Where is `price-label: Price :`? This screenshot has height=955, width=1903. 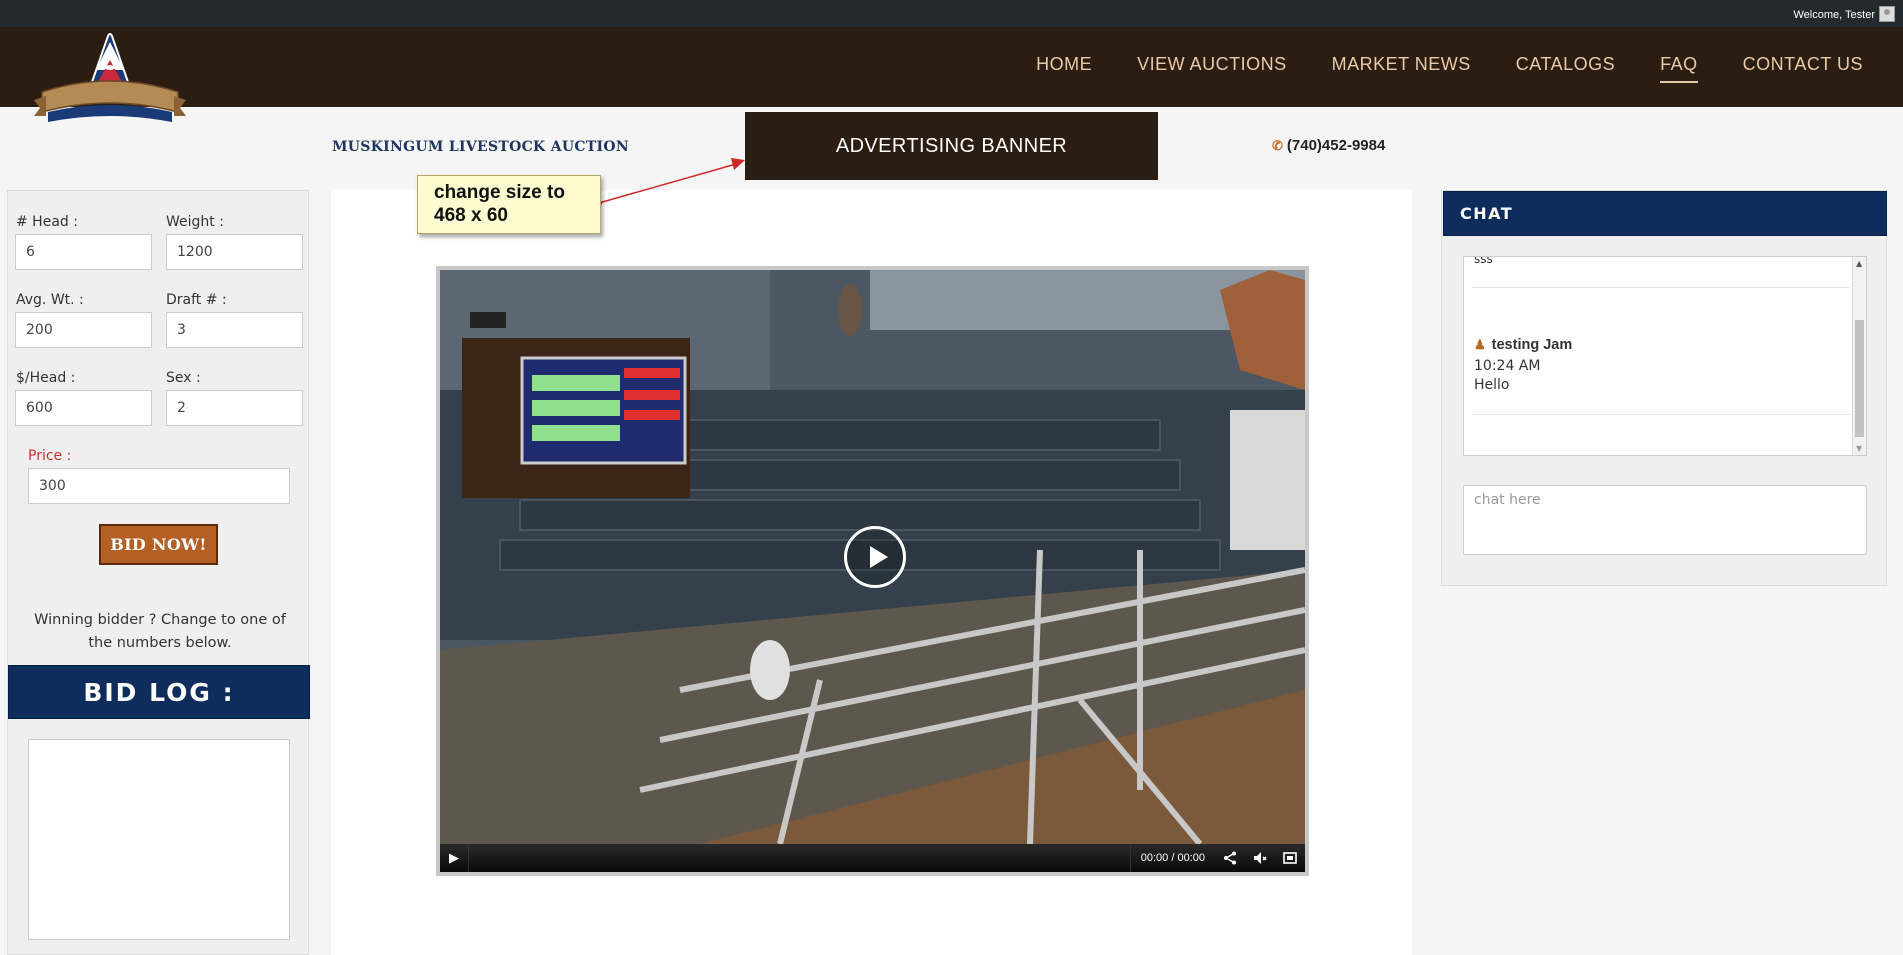 price-label: Price : is located at coordinates (50, 456).